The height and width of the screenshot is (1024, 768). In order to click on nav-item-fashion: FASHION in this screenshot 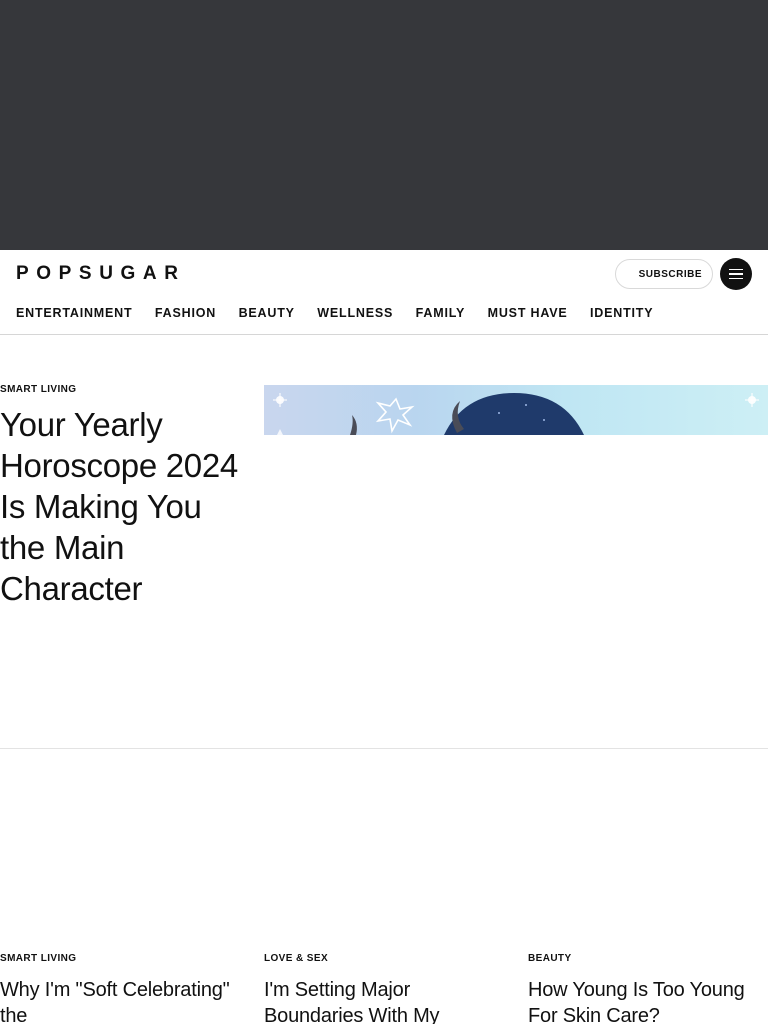, I will do `click(185, 313)`.